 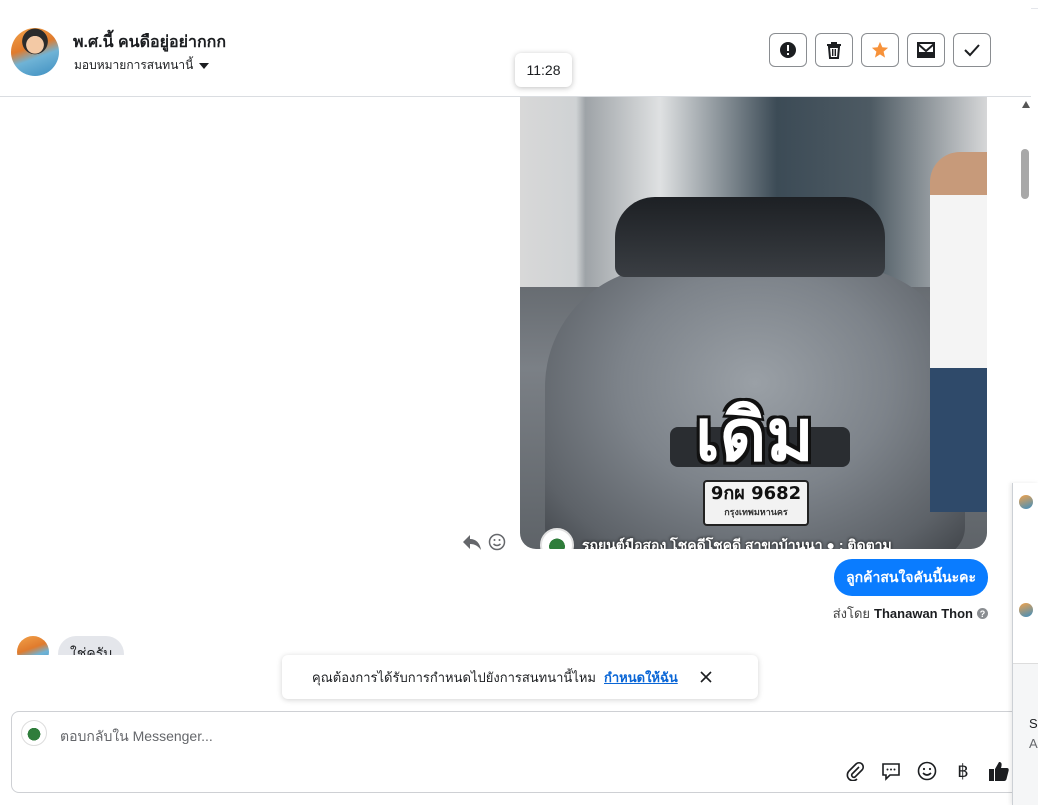 I want to click on star-icon, so click(x=880, y=49).